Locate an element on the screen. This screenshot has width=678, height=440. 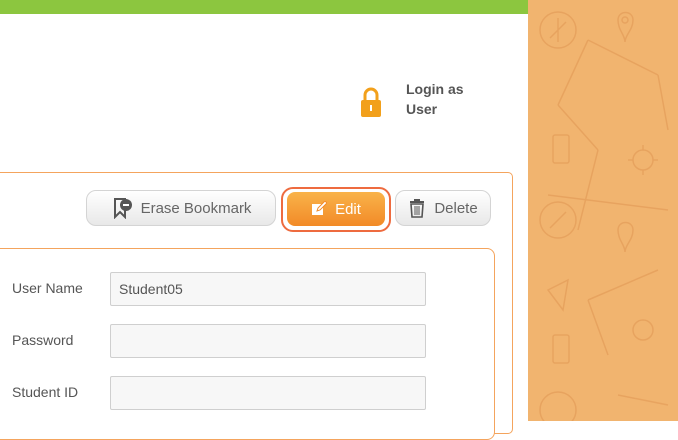
login-label: Login as User is located at coordinates (435, 99).